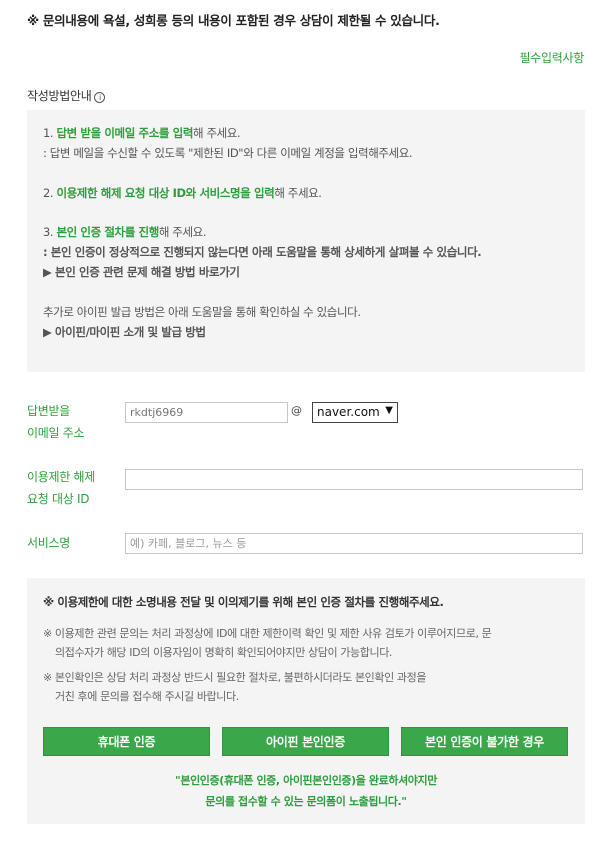  I want to click on guide-title-text: 작성방법안내, so click(59, 96).